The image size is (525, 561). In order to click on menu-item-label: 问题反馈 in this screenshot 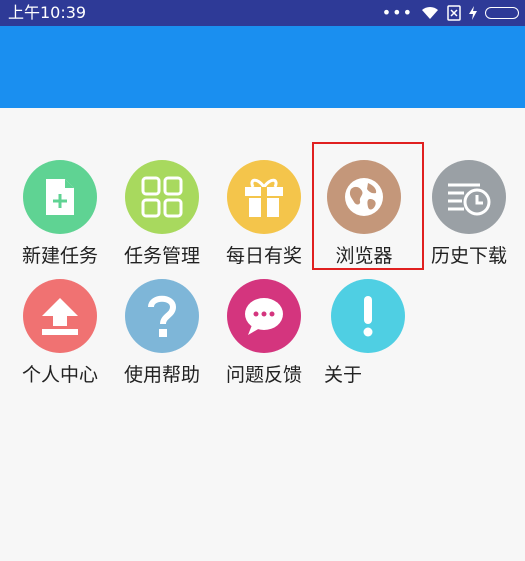, I will do `click(263, 375)`.